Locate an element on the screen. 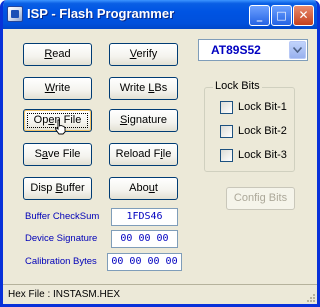 The width and height of the screenshot is (320, 307). status-bar: Hex File : INSTASM.HEX is located at coordinates (160, 294).